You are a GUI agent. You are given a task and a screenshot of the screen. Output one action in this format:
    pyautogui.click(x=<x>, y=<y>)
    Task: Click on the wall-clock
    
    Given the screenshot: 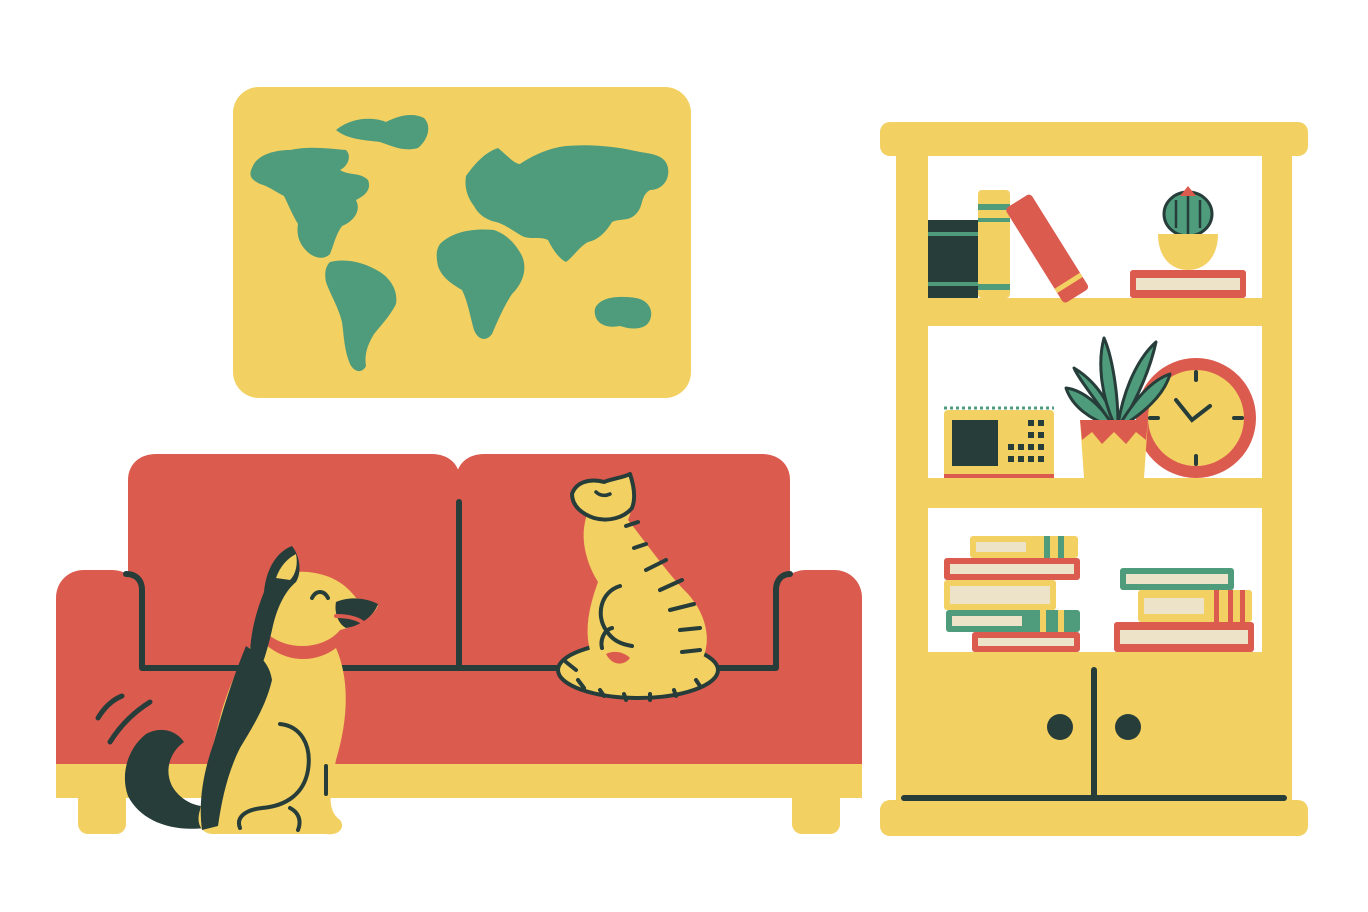 What is the action you would take?
    pyautogui.click(x=1196, y=418)
    